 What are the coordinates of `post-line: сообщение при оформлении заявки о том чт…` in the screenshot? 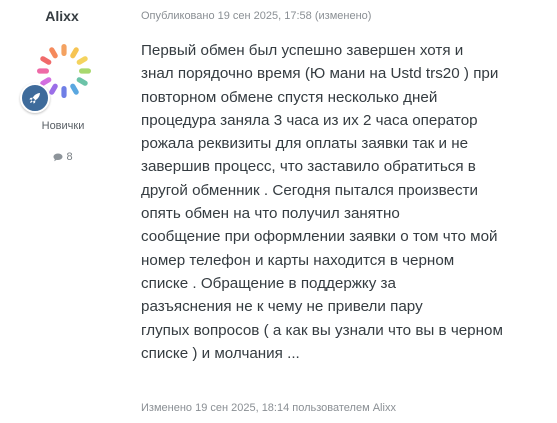 It's located at (319, 237).